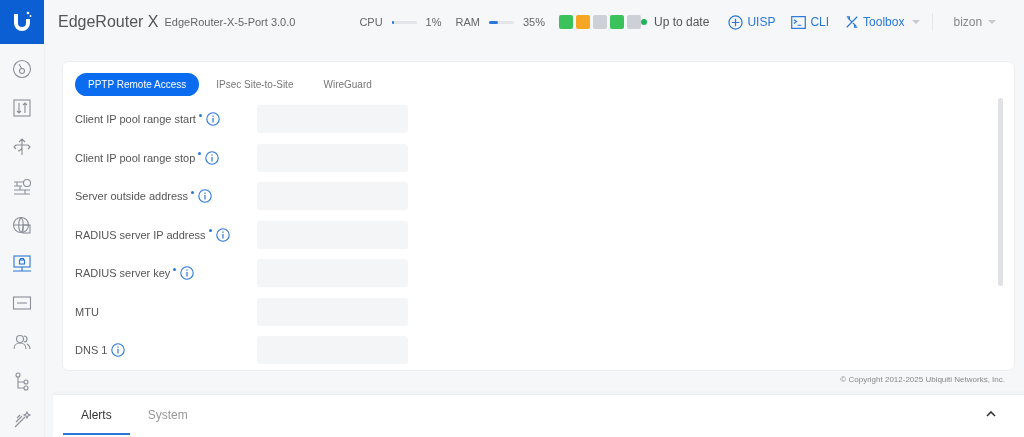 This screenshot has width=1024, height=437. Describe the element at coordinates (123, 273) in the screenshot. I see `field-label: RADIUS server key` at that location.